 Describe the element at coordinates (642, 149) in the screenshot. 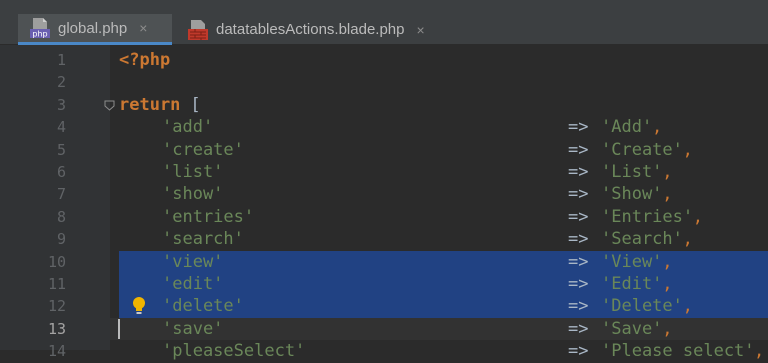

I see `array-value: 'Create'` at that location.